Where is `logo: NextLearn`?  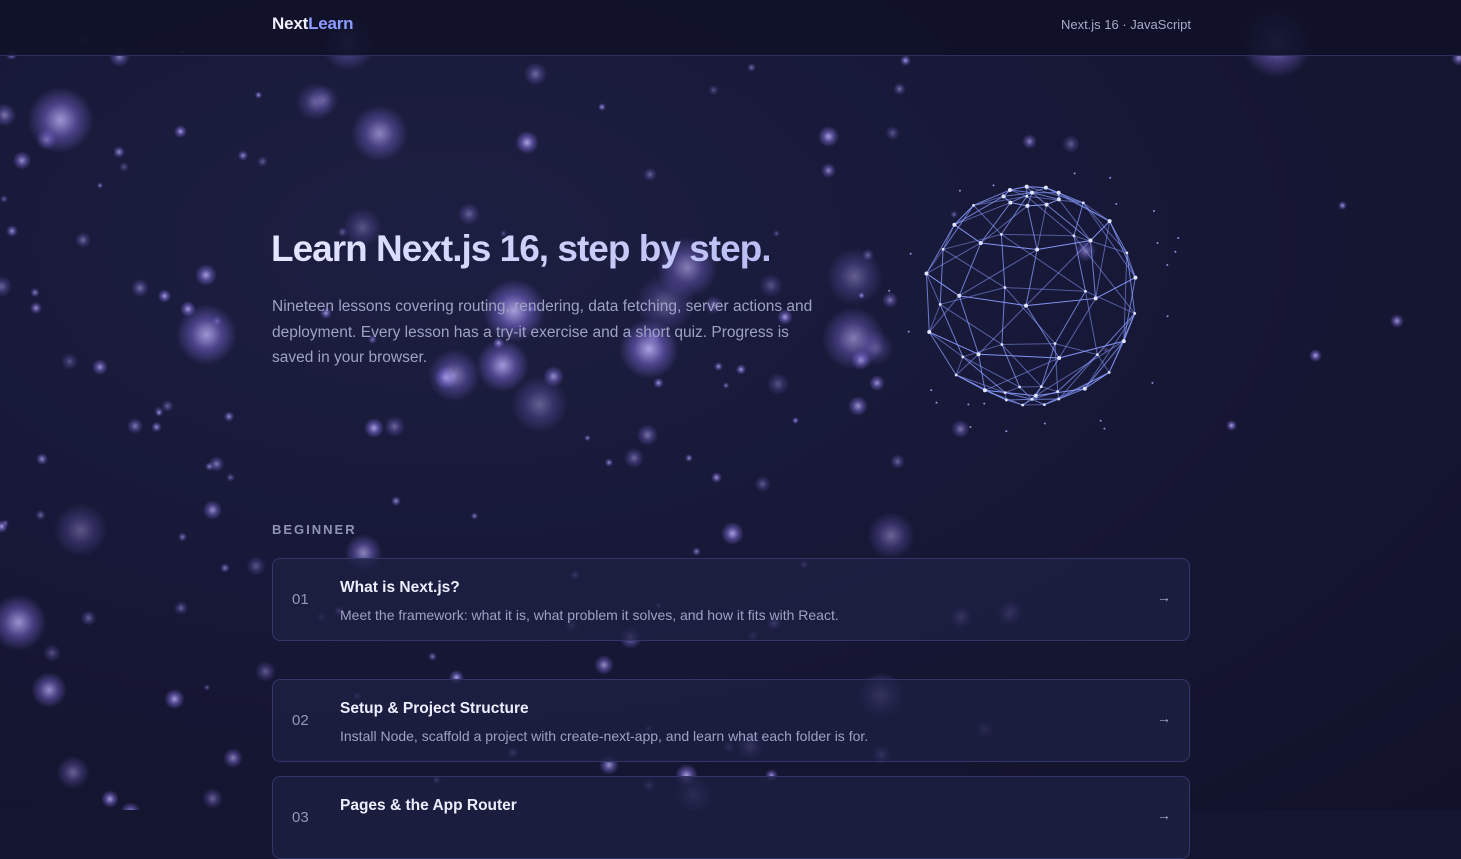
logo: NextLearn is located at coordinates (312, 24).